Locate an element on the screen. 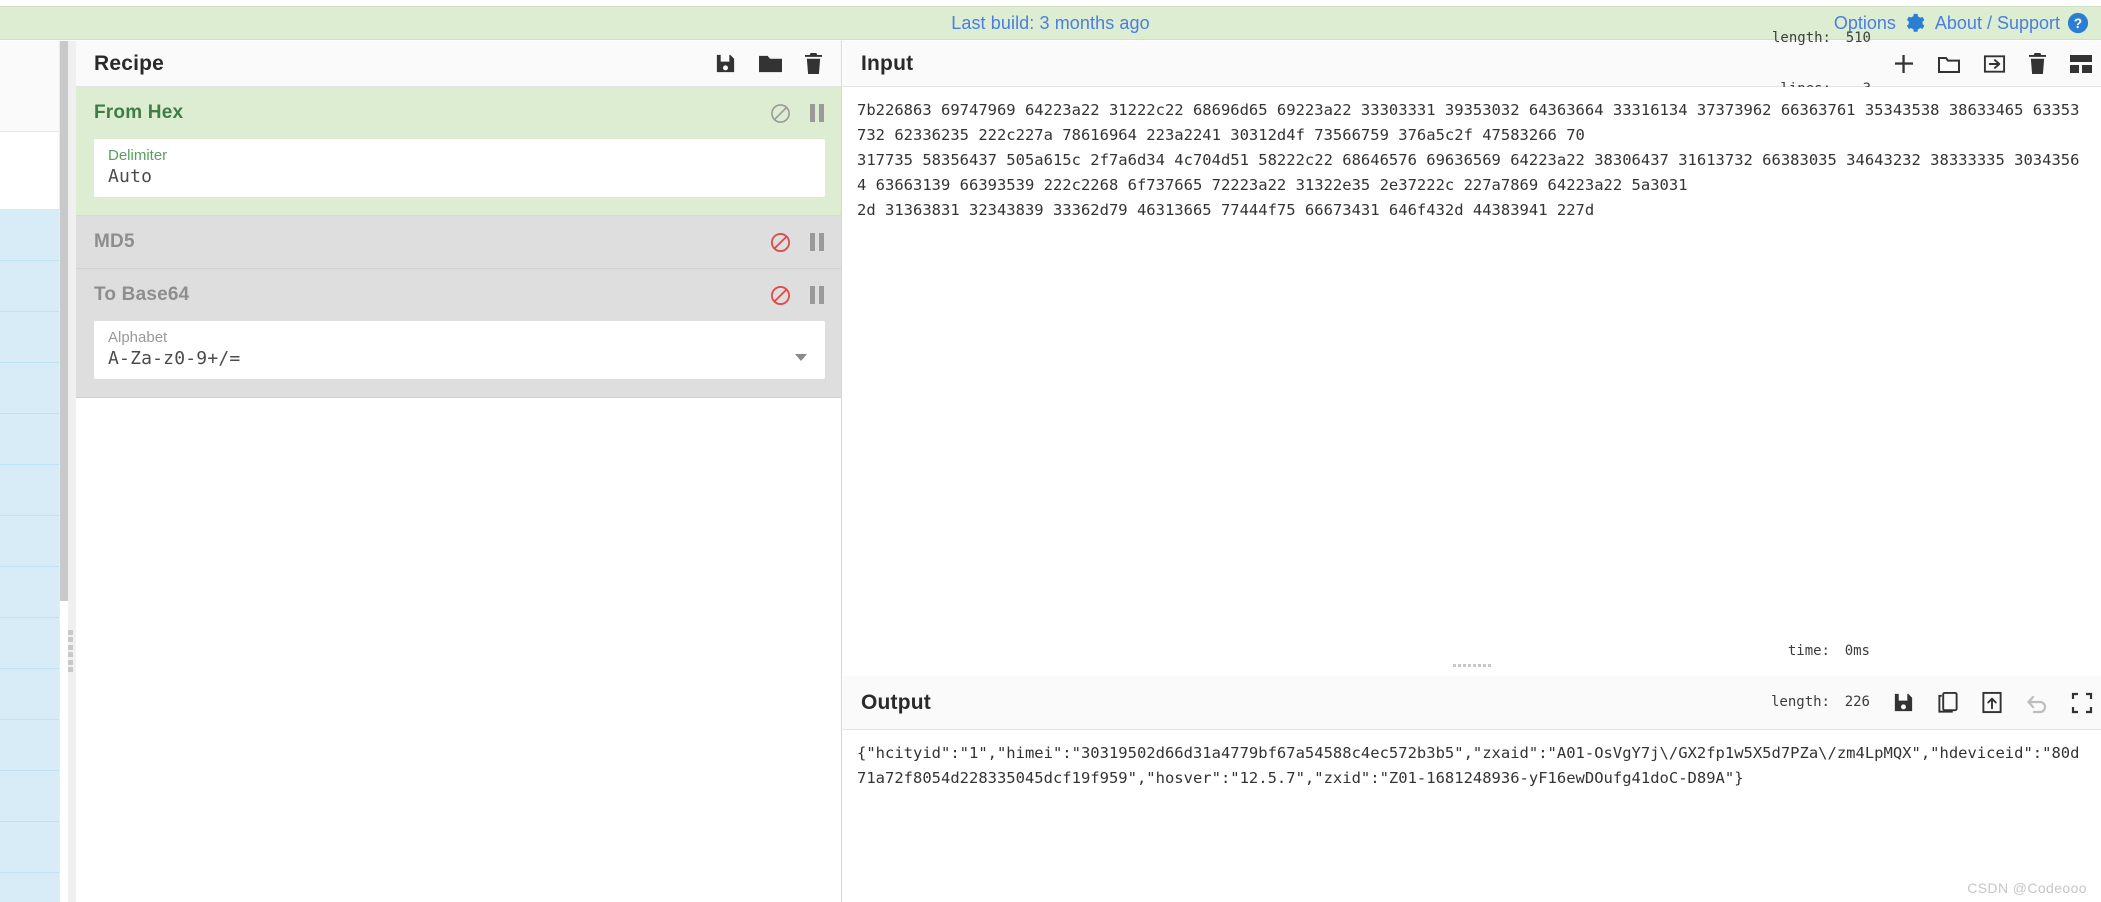 The image size is (2101, 902). about-support-button: About / Support ? is located at coordinates (2012, 23).